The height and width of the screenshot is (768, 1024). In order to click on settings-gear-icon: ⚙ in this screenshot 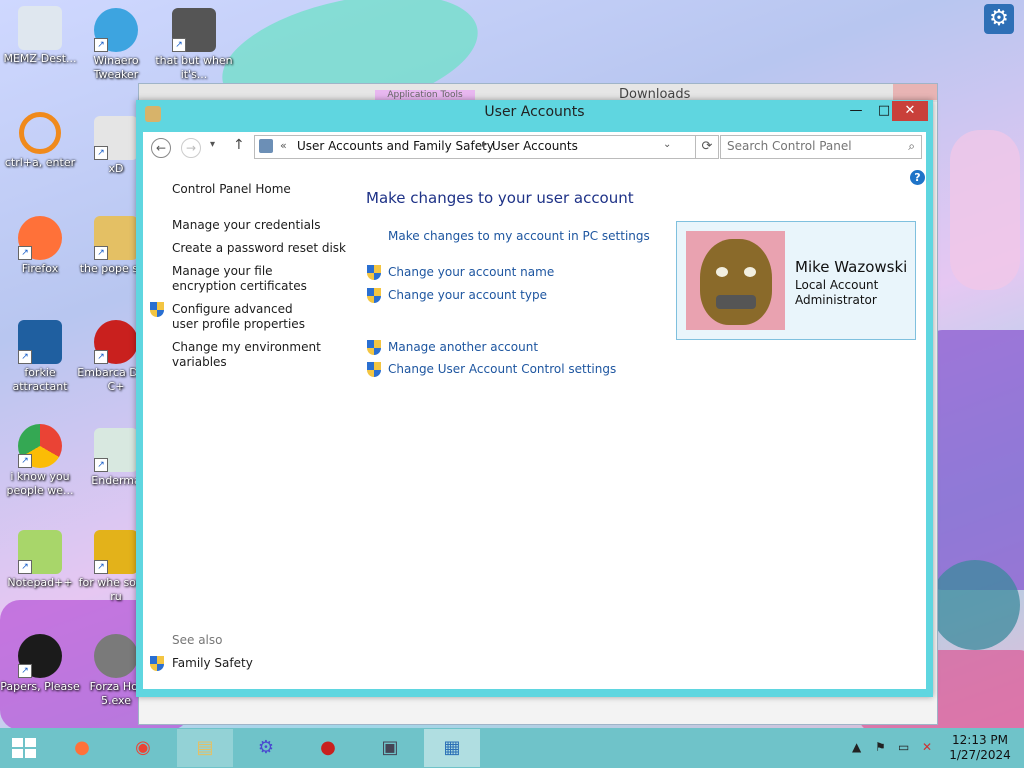, I will do `click(999, 19)`.